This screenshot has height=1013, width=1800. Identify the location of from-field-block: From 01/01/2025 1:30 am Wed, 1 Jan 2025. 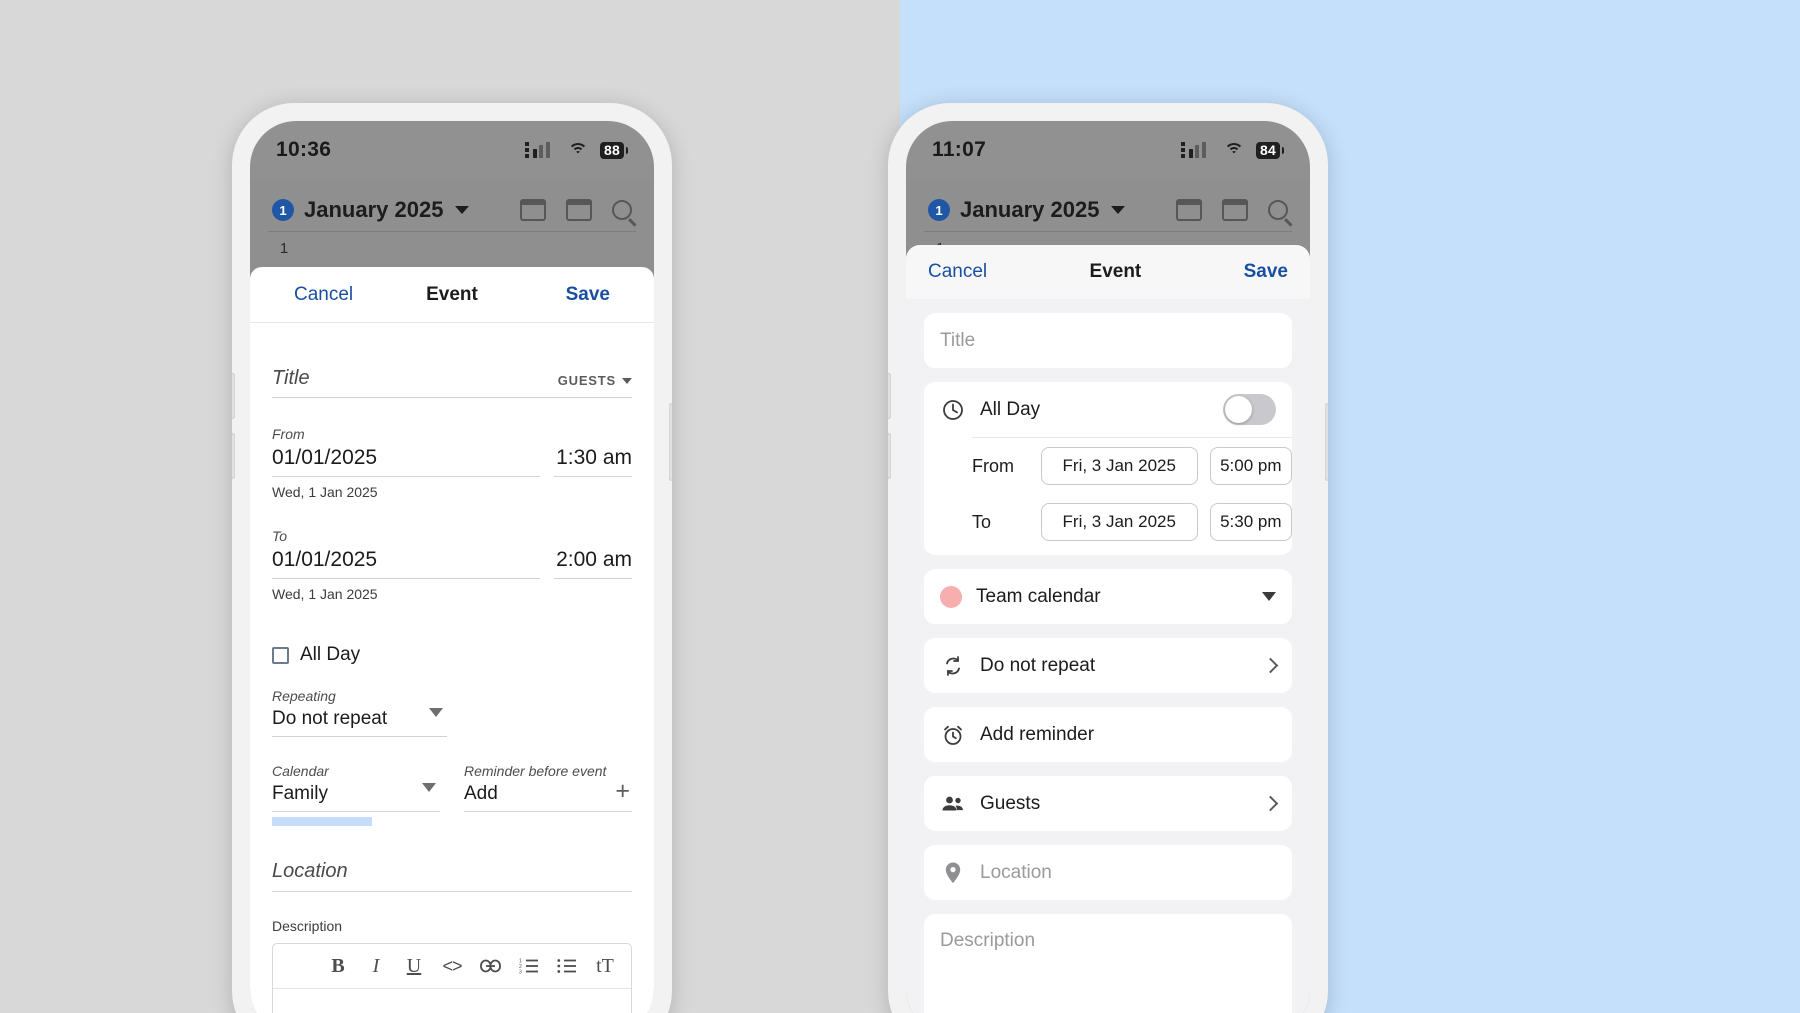
(452, 463).